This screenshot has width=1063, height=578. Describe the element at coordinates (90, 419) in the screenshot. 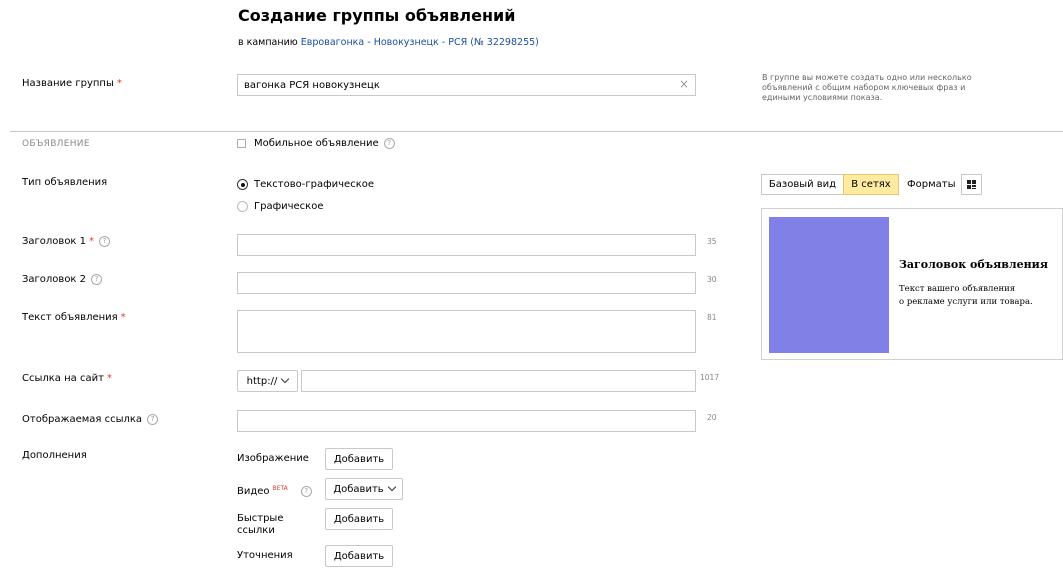

I see `display-url-label: Отображаемая ссылка?` at that location.